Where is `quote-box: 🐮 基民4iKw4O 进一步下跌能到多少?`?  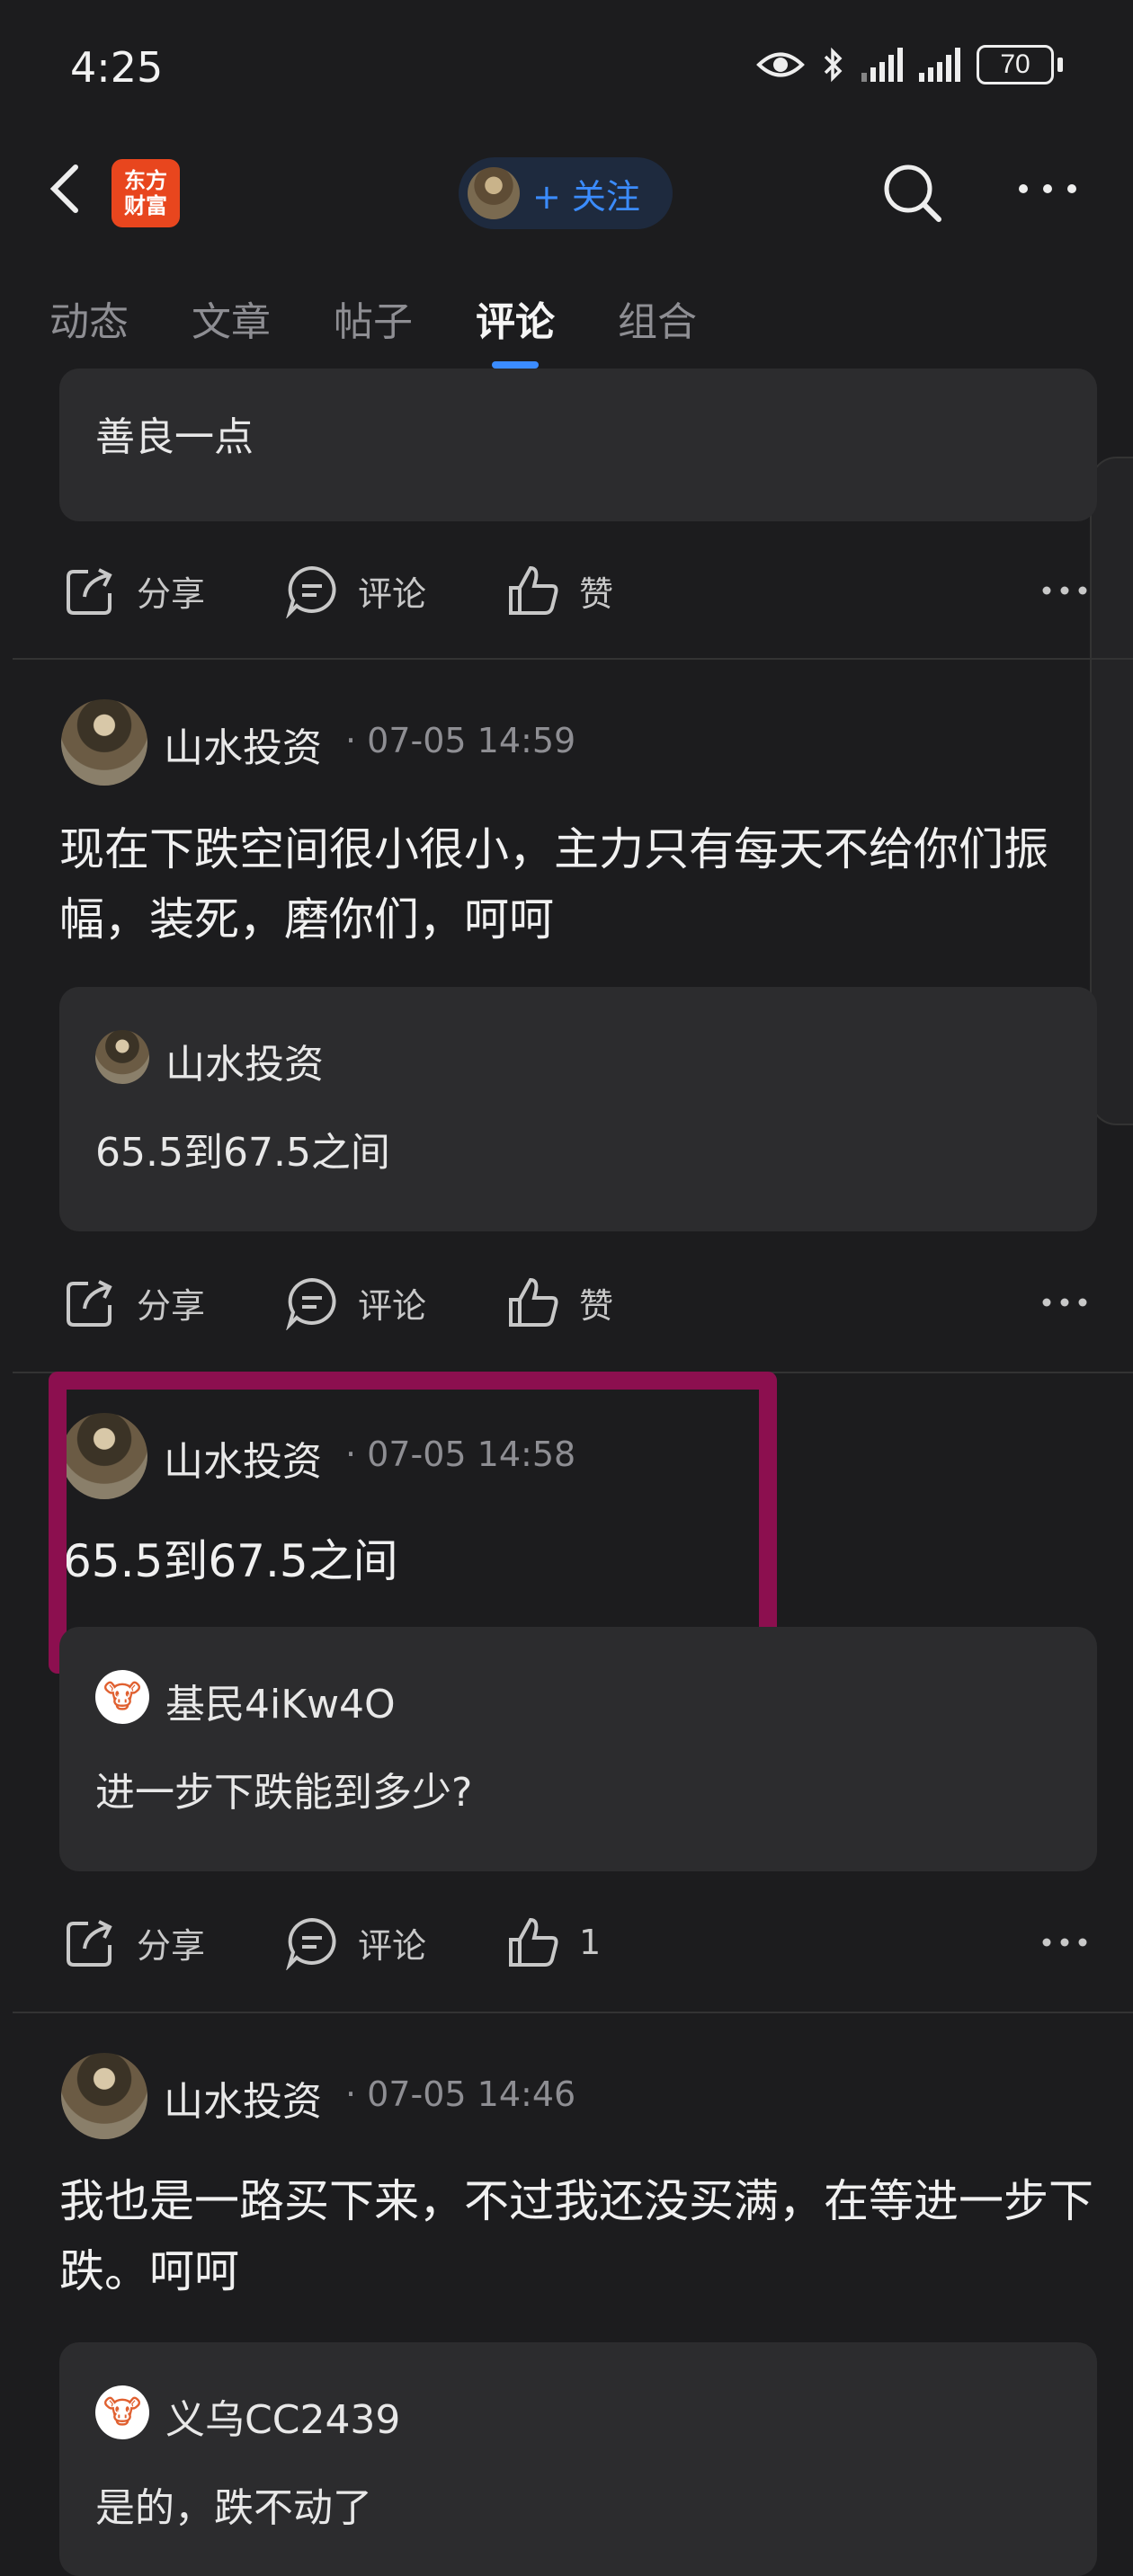 quote-box: 🐮 基民4iKw4O 进一步下跌能到多少? is located at coordinates (578, 1749).